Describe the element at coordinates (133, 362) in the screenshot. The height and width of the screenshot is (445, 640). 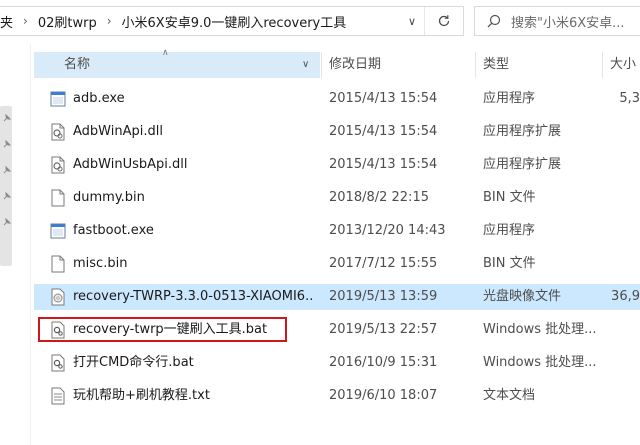
I see `file-name: 打开CMD命令行.bat` at that location.